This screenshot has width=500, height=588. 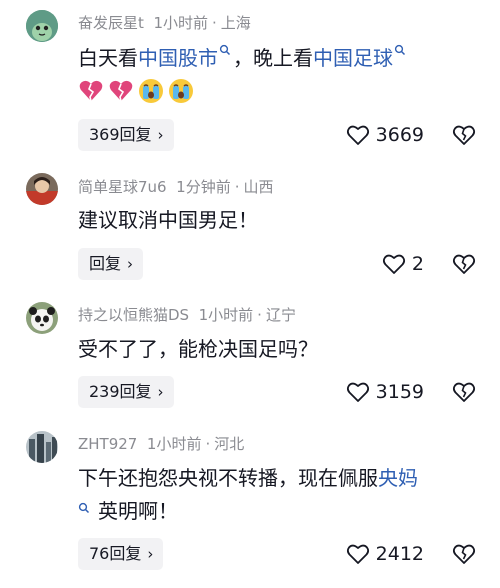 I want to click on like-button: 2412, so click(x=385, y=554).